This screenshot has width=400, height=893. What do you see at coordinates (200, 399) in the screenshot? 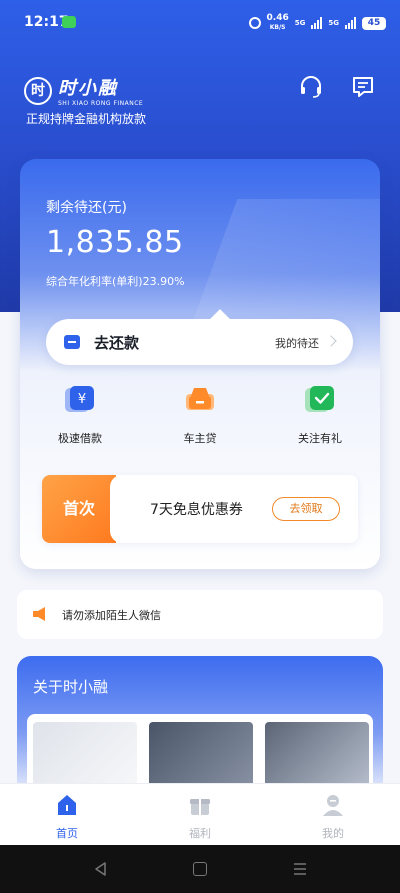
I see `car-icon` at bounding box center [200, 399].